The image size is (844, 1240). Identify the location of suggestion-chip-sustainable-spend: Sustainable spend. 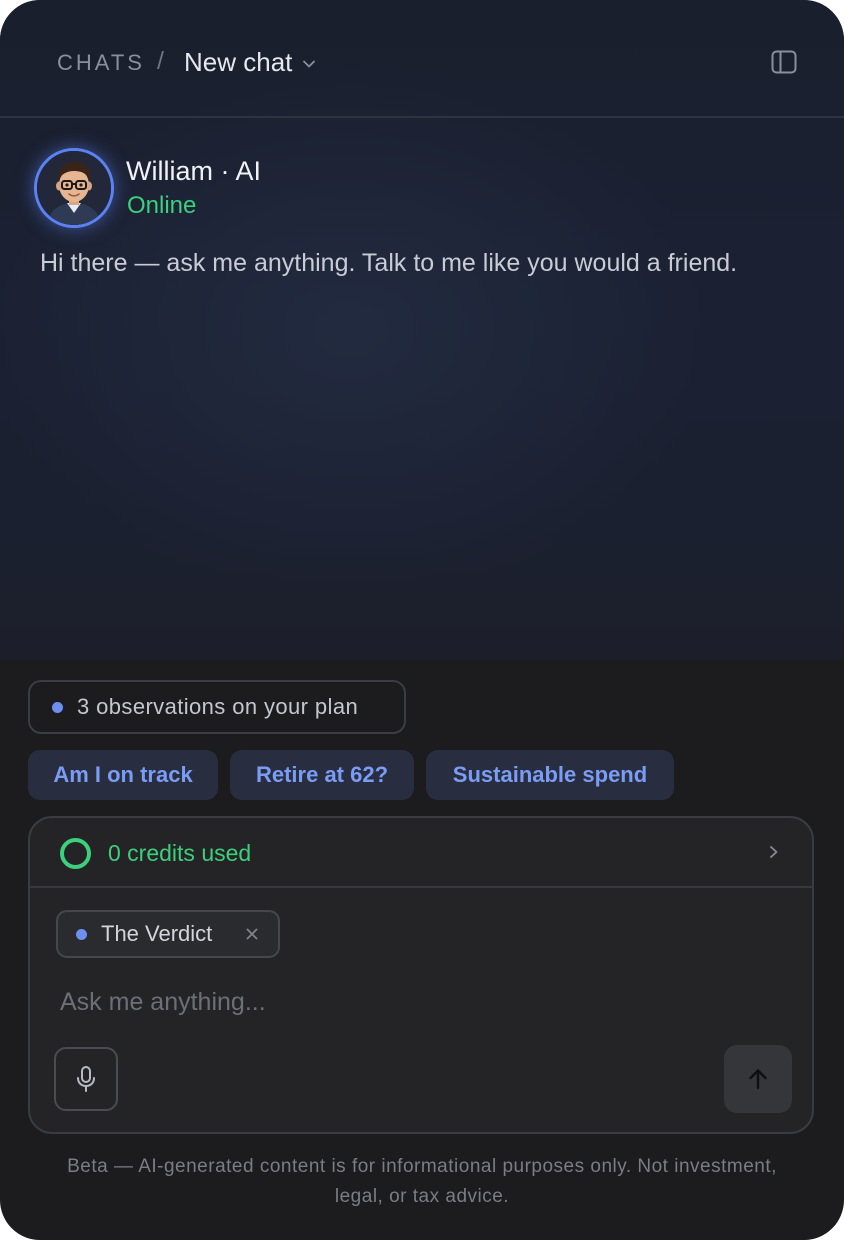
(550, 775).